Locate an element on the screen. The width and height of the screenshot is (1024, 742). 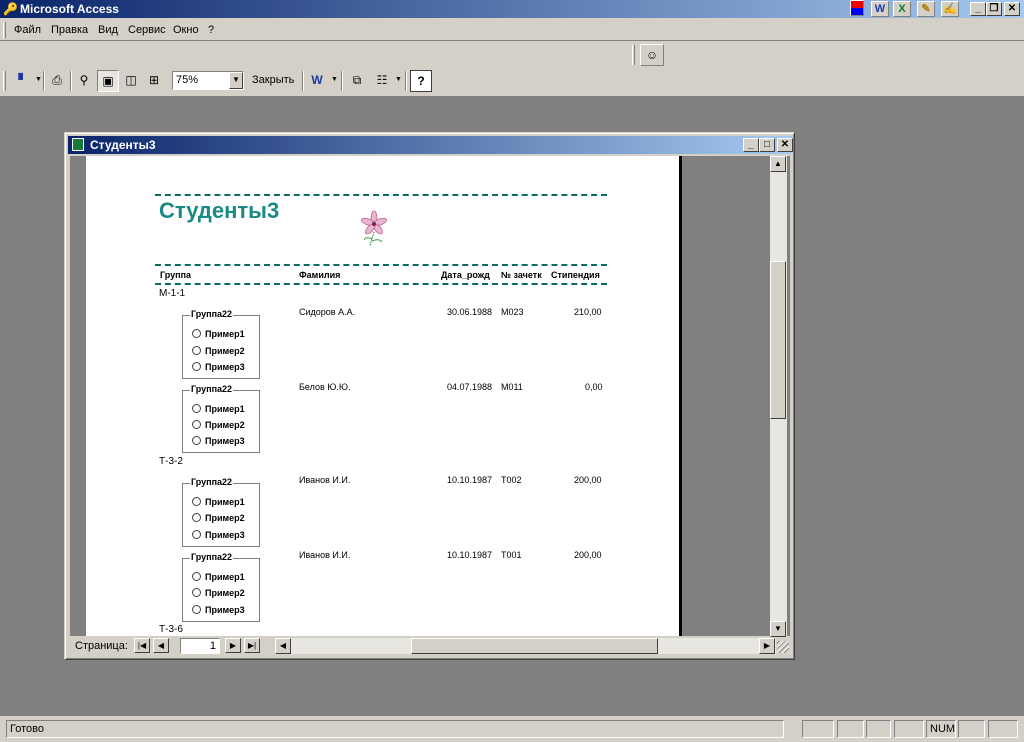
piggy-bank-icon: ☺ is located at coordinates (652, 55).